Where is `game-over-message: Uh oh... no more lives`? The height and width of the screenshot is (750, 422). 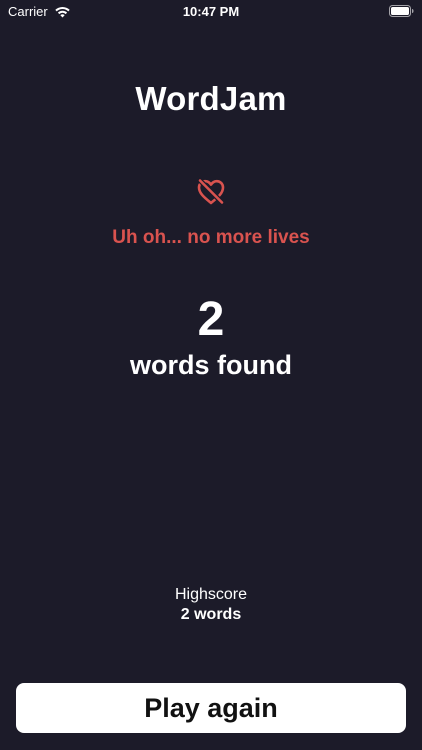
game-over-message: Uh oh... no more lives is located at coordinates (211, 237).